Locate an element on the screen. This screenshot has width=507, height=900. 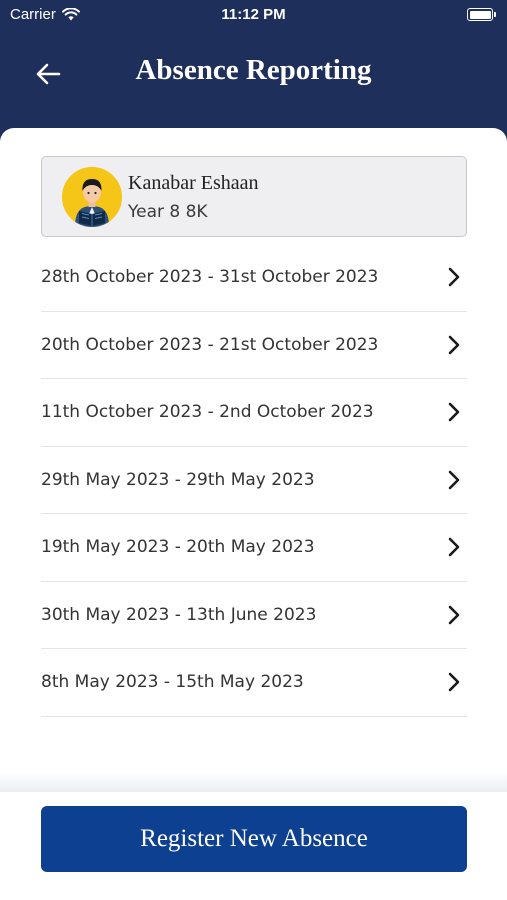
student-avatar is located at coordinates (92, 197).